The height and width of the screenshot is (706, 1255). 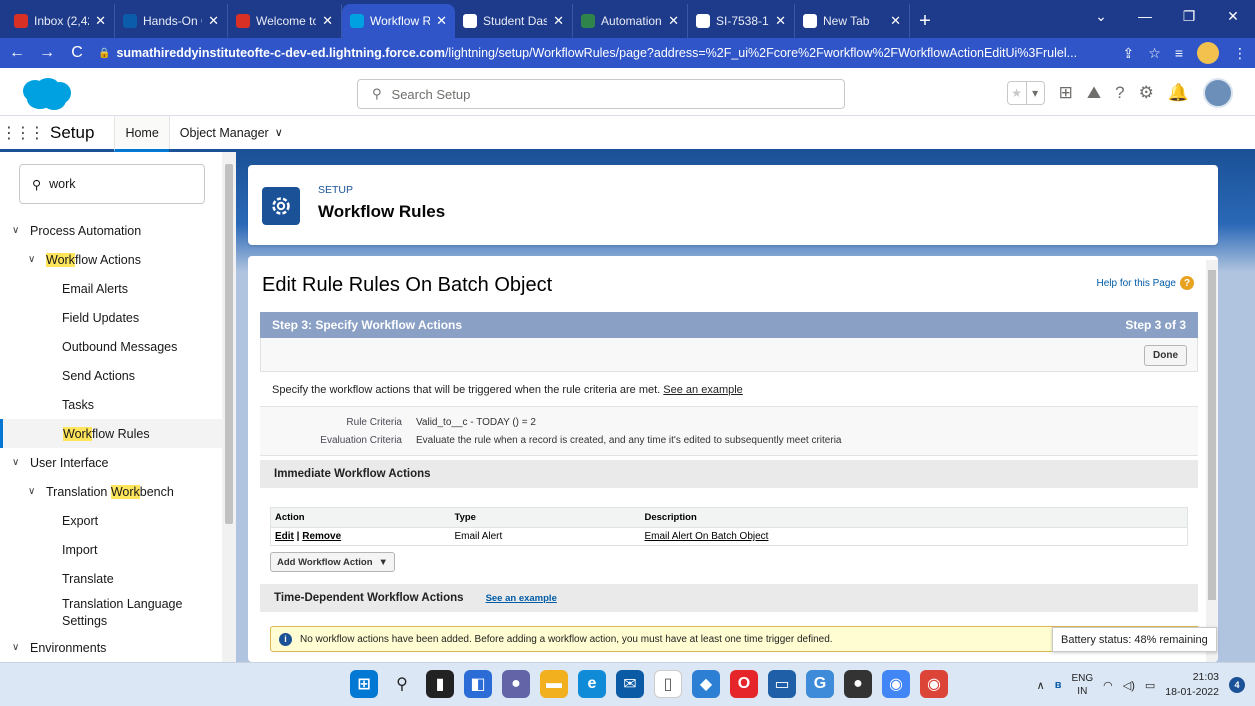 What do you see at coordinates (706, 684) in the screenshot?
I see `store-icon: ◆` at bounding box center [706, 684].